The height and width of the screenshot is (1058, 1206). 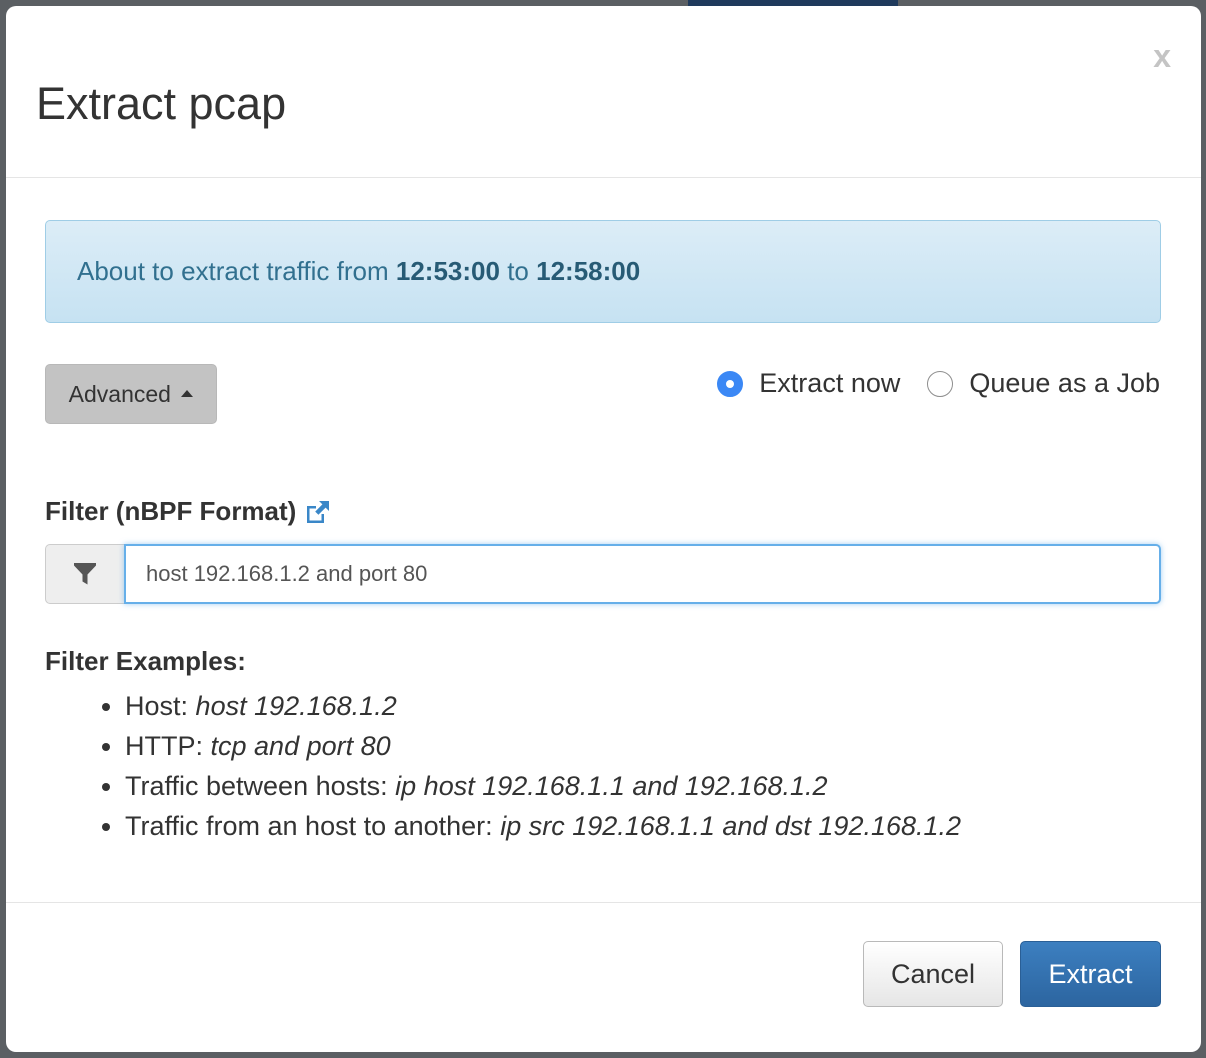 What do you see at coordinates (543, 746) in the screenshot?
I see `list-item: HTTP: tcp and port 80` at bounding box center [543, 746].